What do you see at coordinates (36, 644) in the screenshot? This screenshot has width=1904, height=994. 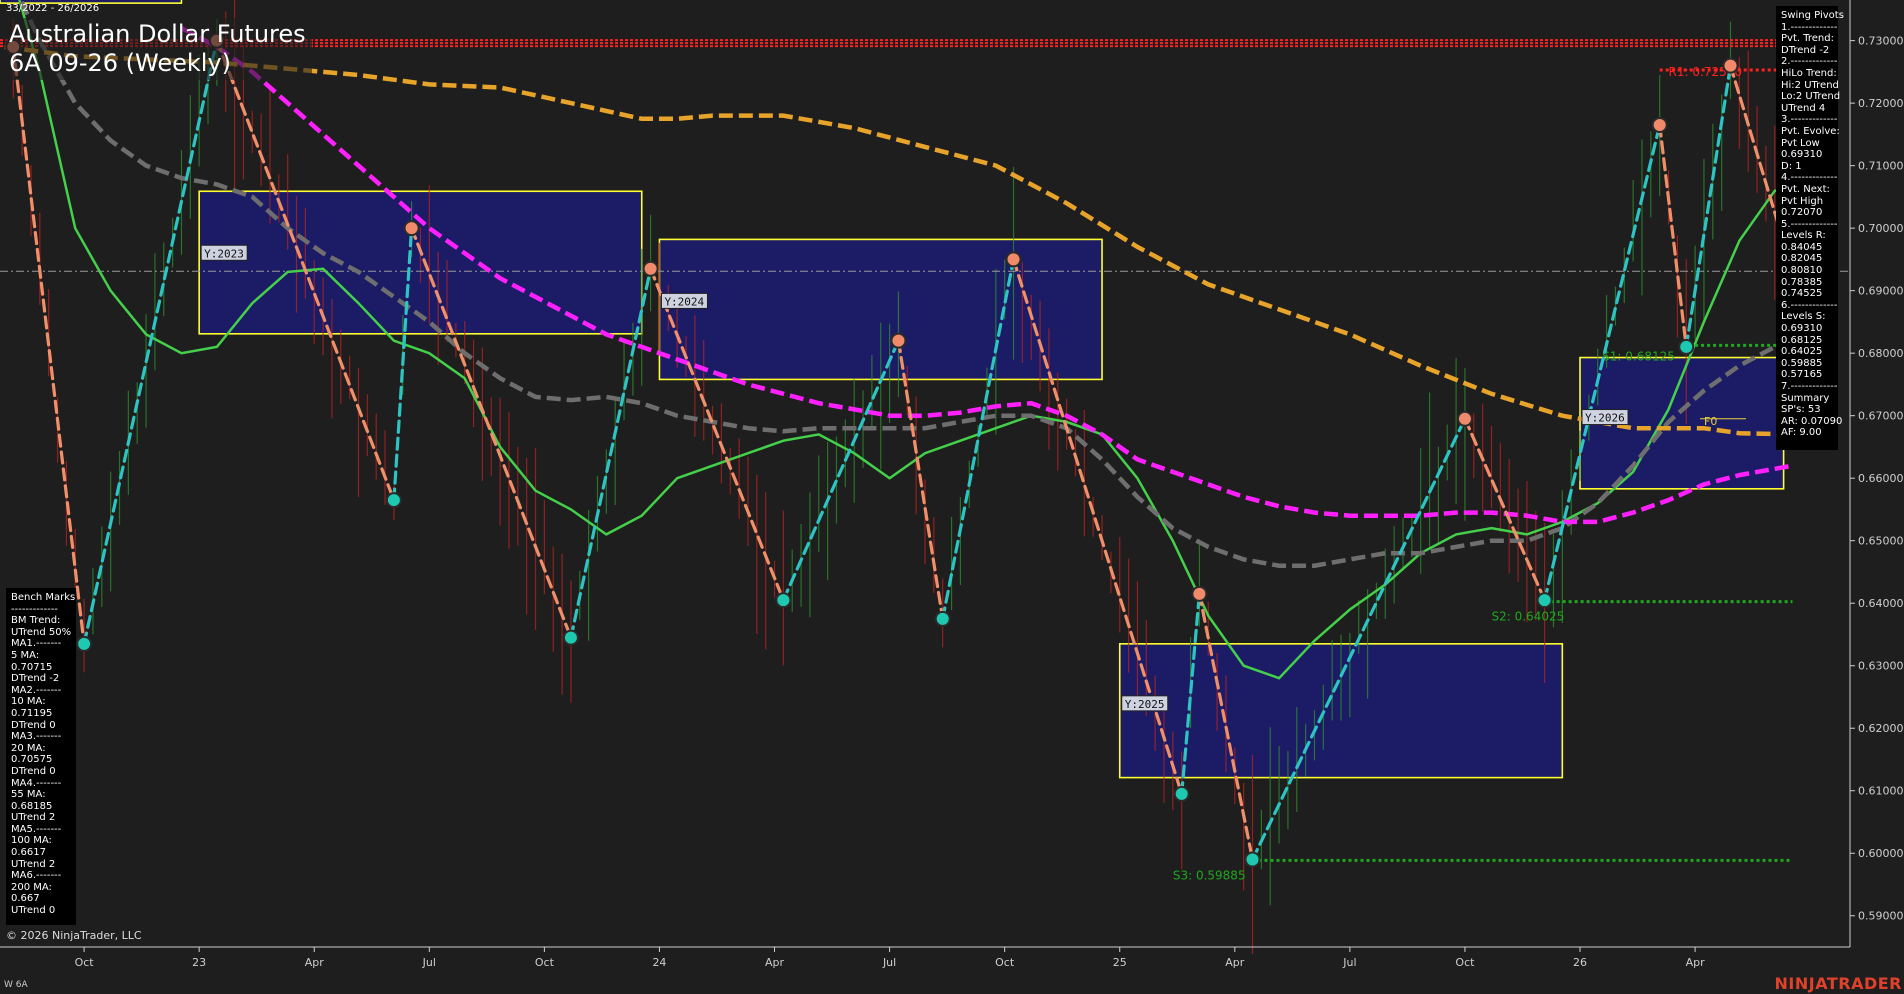 I see `bench-panel-line: MA1.-------` at bounding box center [36, 644].